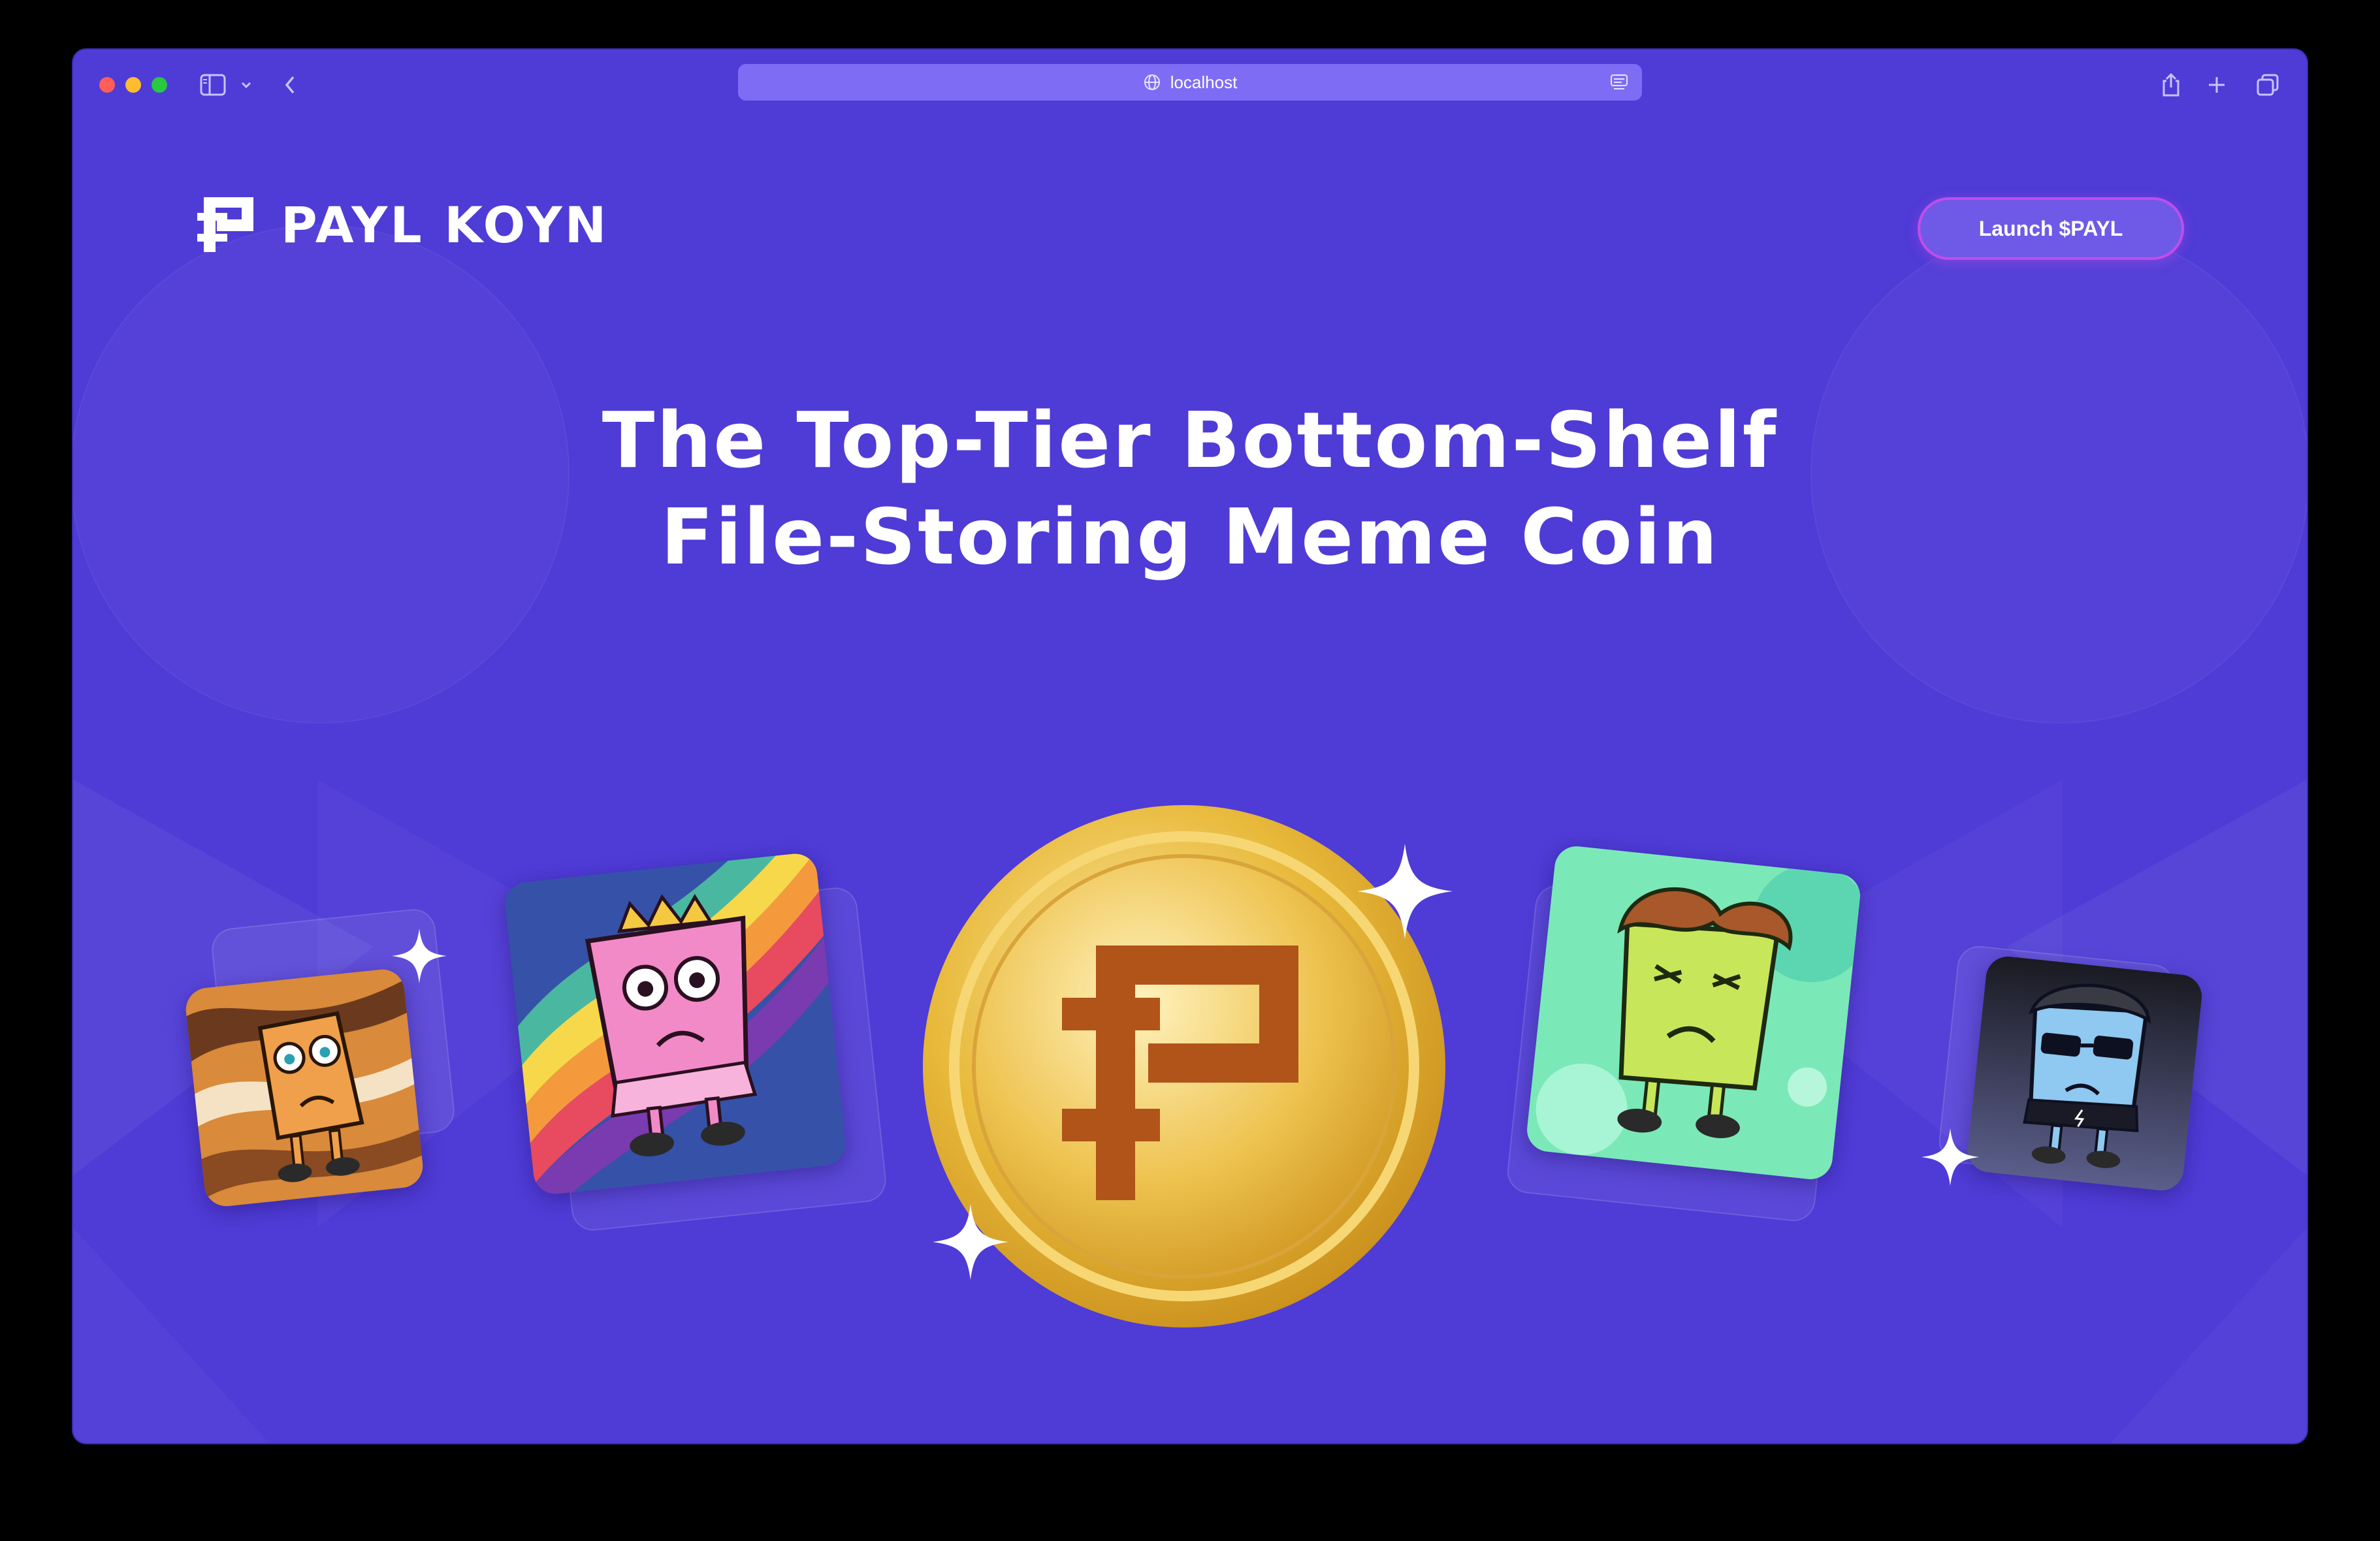 The height and width of the screenshot is (1541, 2380). I want to click on maximize-window-button, so click(159, 85).